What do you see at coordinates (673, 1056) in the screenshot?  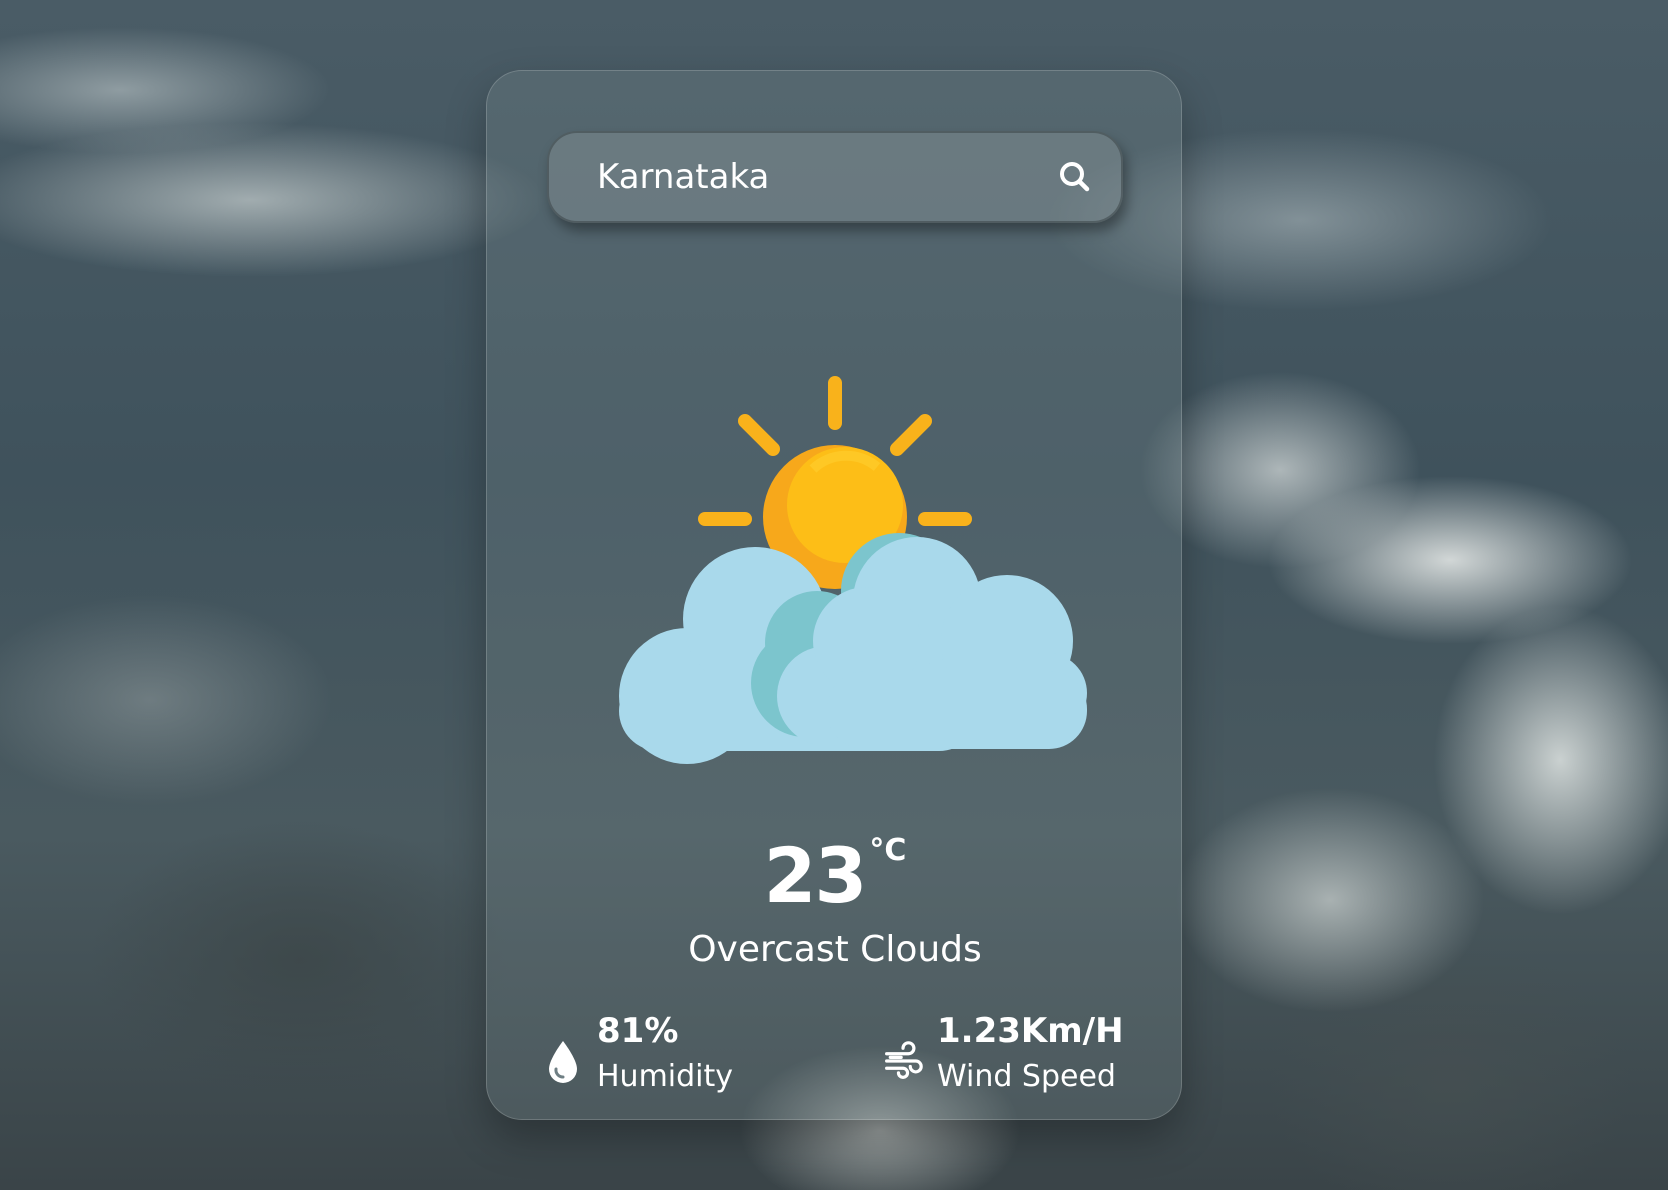 I see `humidity-stat: 81% Humidity` at bounding box center [673, 1056].